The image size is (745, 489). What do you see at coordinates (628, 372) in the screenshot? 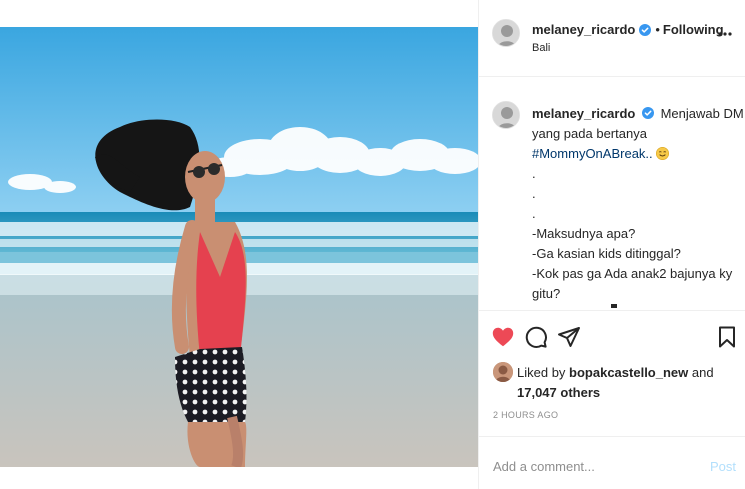
I see `liker-username: bopakcastello_new` at bounding box center [628, 372].